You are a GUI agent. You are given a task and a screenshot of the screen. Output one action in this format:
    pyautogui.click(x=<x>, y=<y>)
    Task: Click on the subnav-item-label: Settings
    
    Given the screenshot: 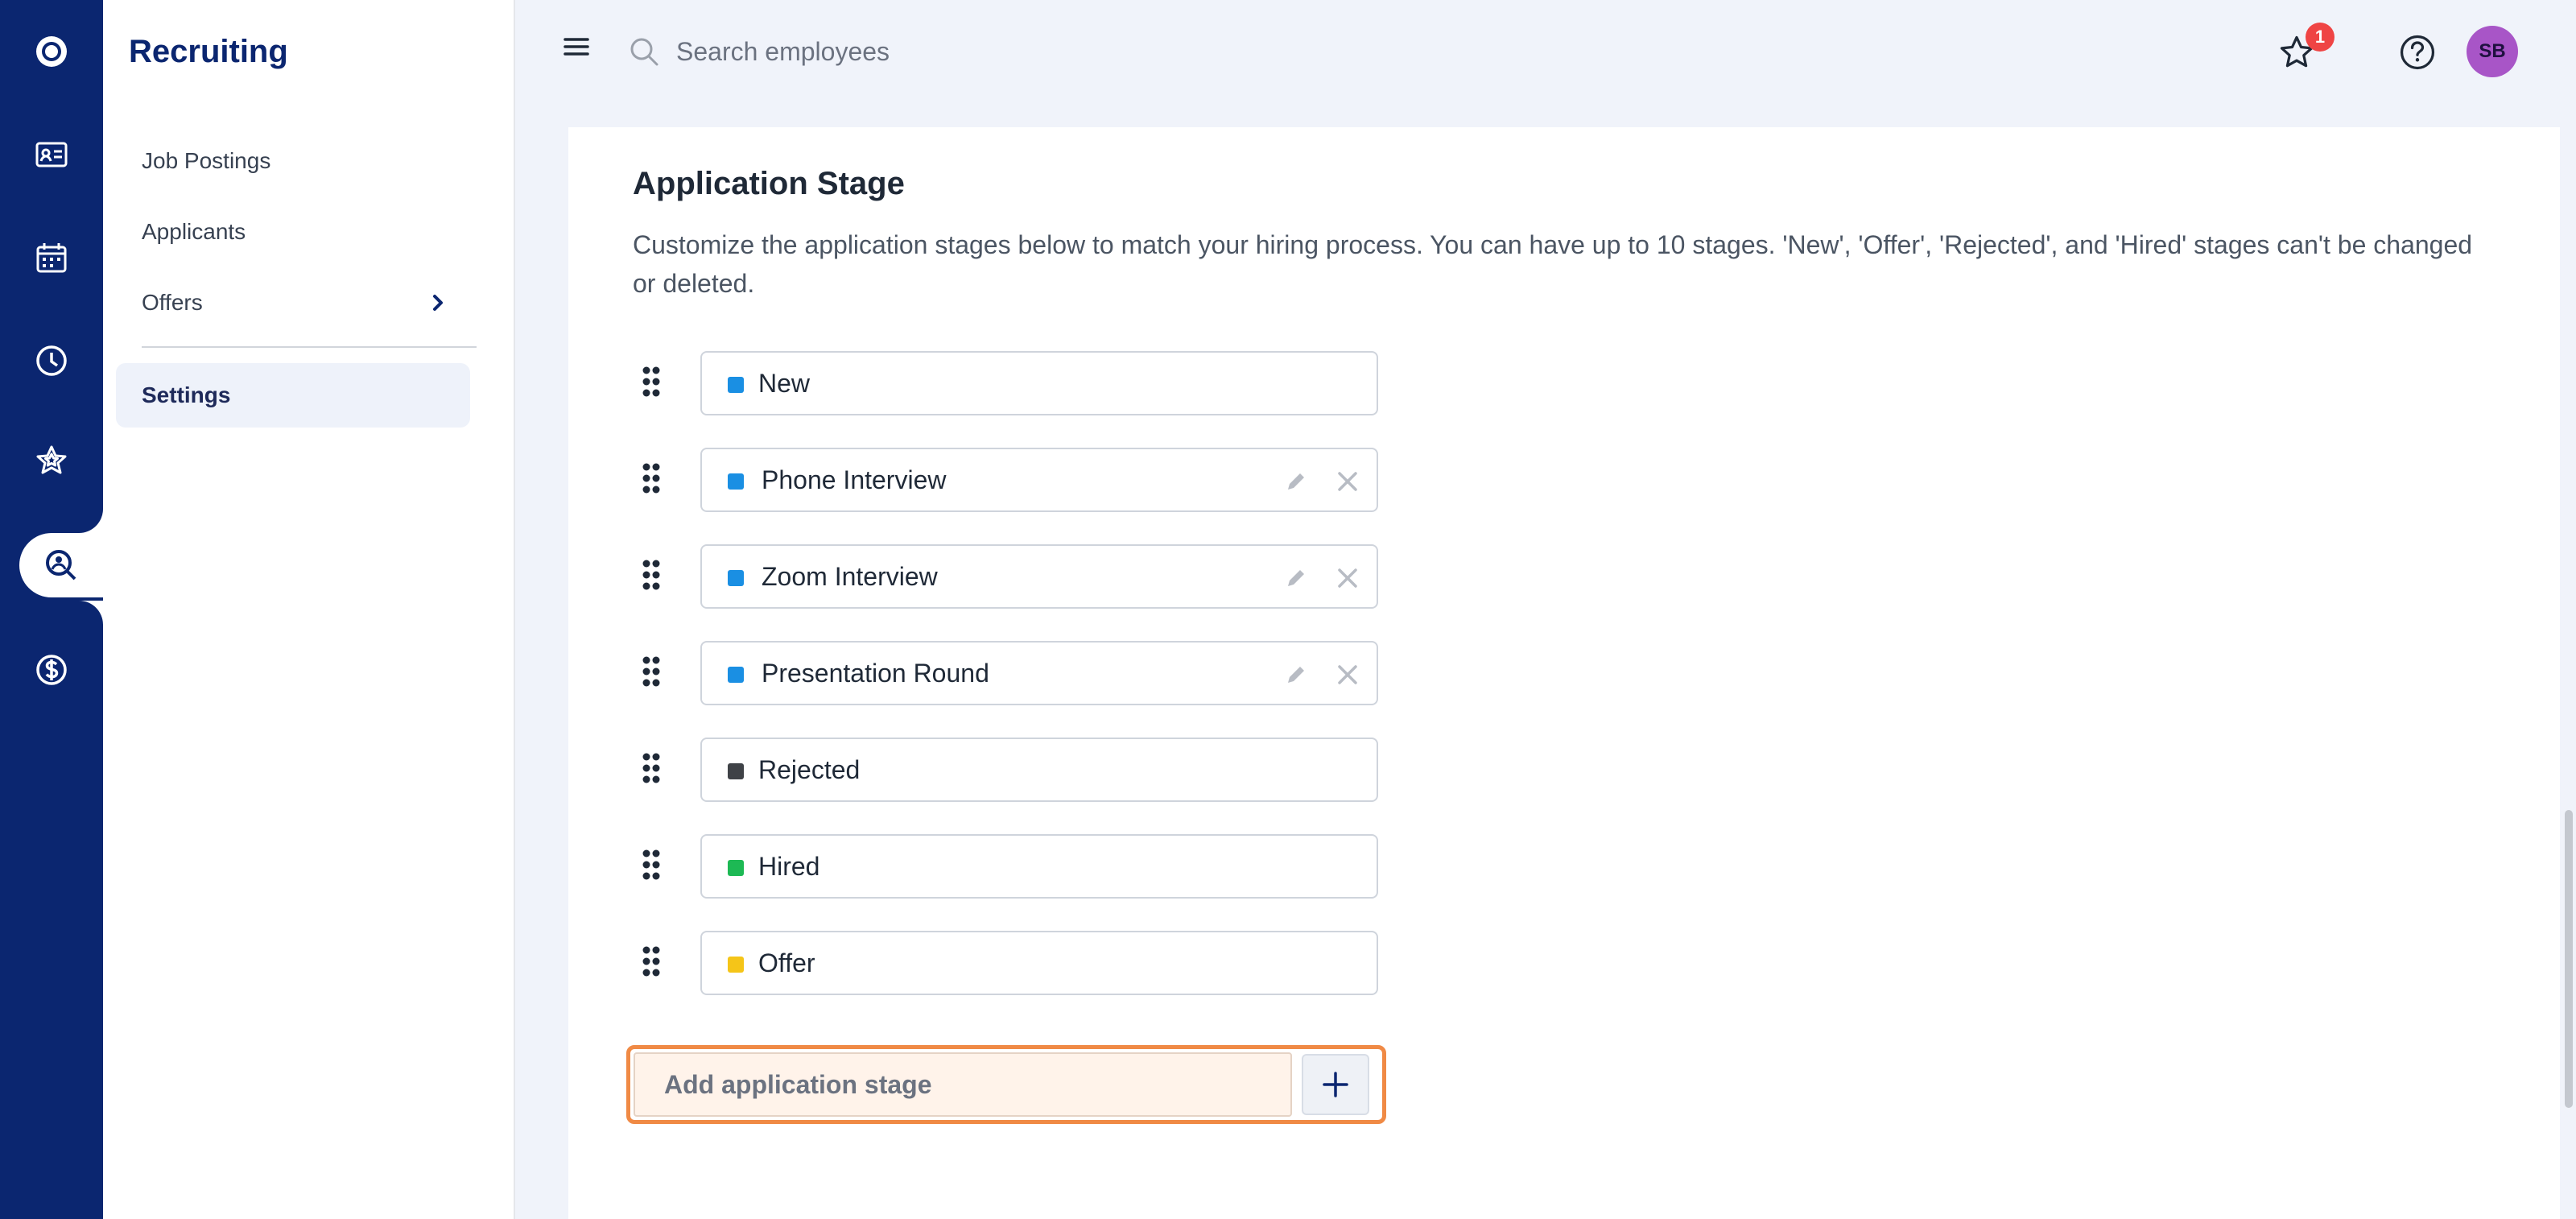 What is the action you would take?
    pyautogui.click(x=186, y=394)
    